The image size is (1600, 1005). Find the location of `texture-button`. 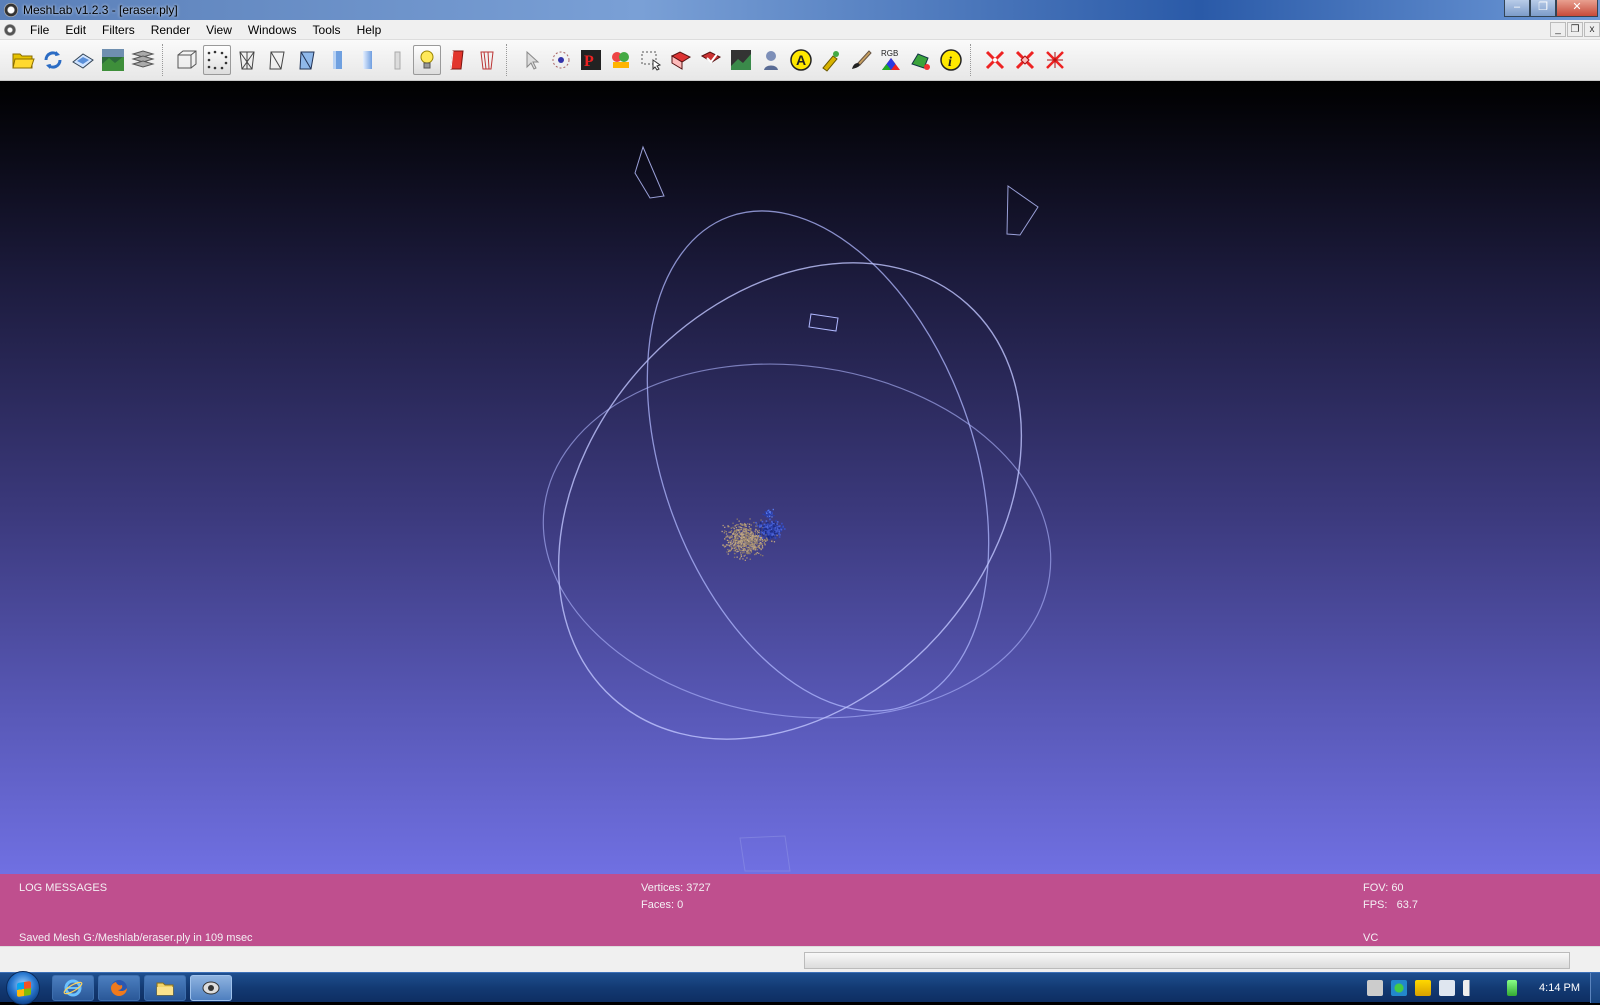

texture-button is located at coordinates (397, 60).